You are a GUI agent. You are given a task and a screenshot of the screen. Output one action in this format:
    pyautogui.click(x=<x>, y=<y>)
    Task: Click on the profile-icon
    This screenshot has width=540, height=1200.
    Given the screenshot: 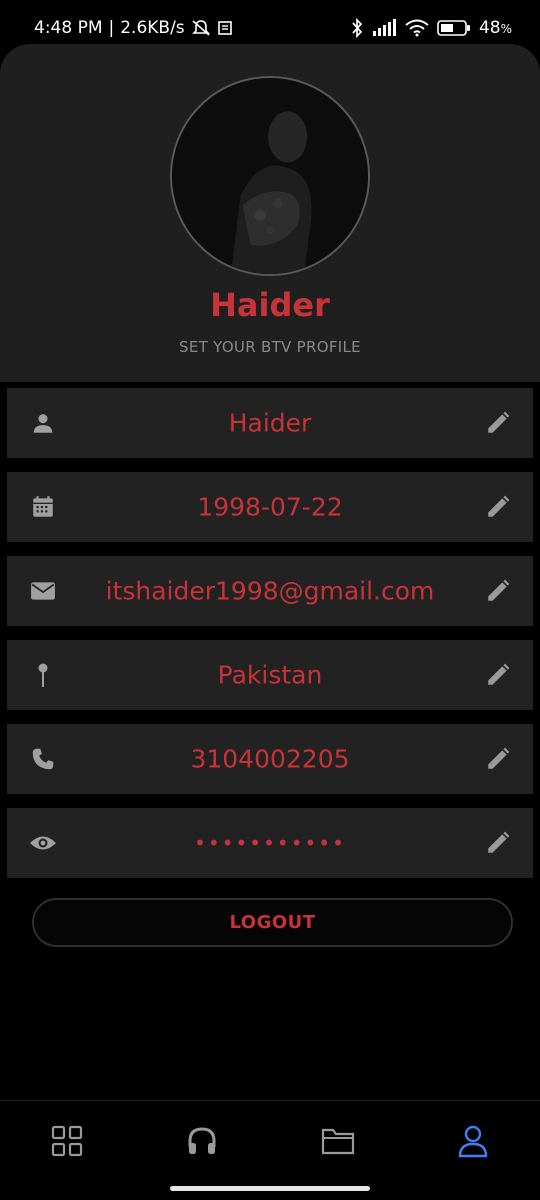 What is the action you would take?
    pyautogui.click(x=473, y=1141)
    